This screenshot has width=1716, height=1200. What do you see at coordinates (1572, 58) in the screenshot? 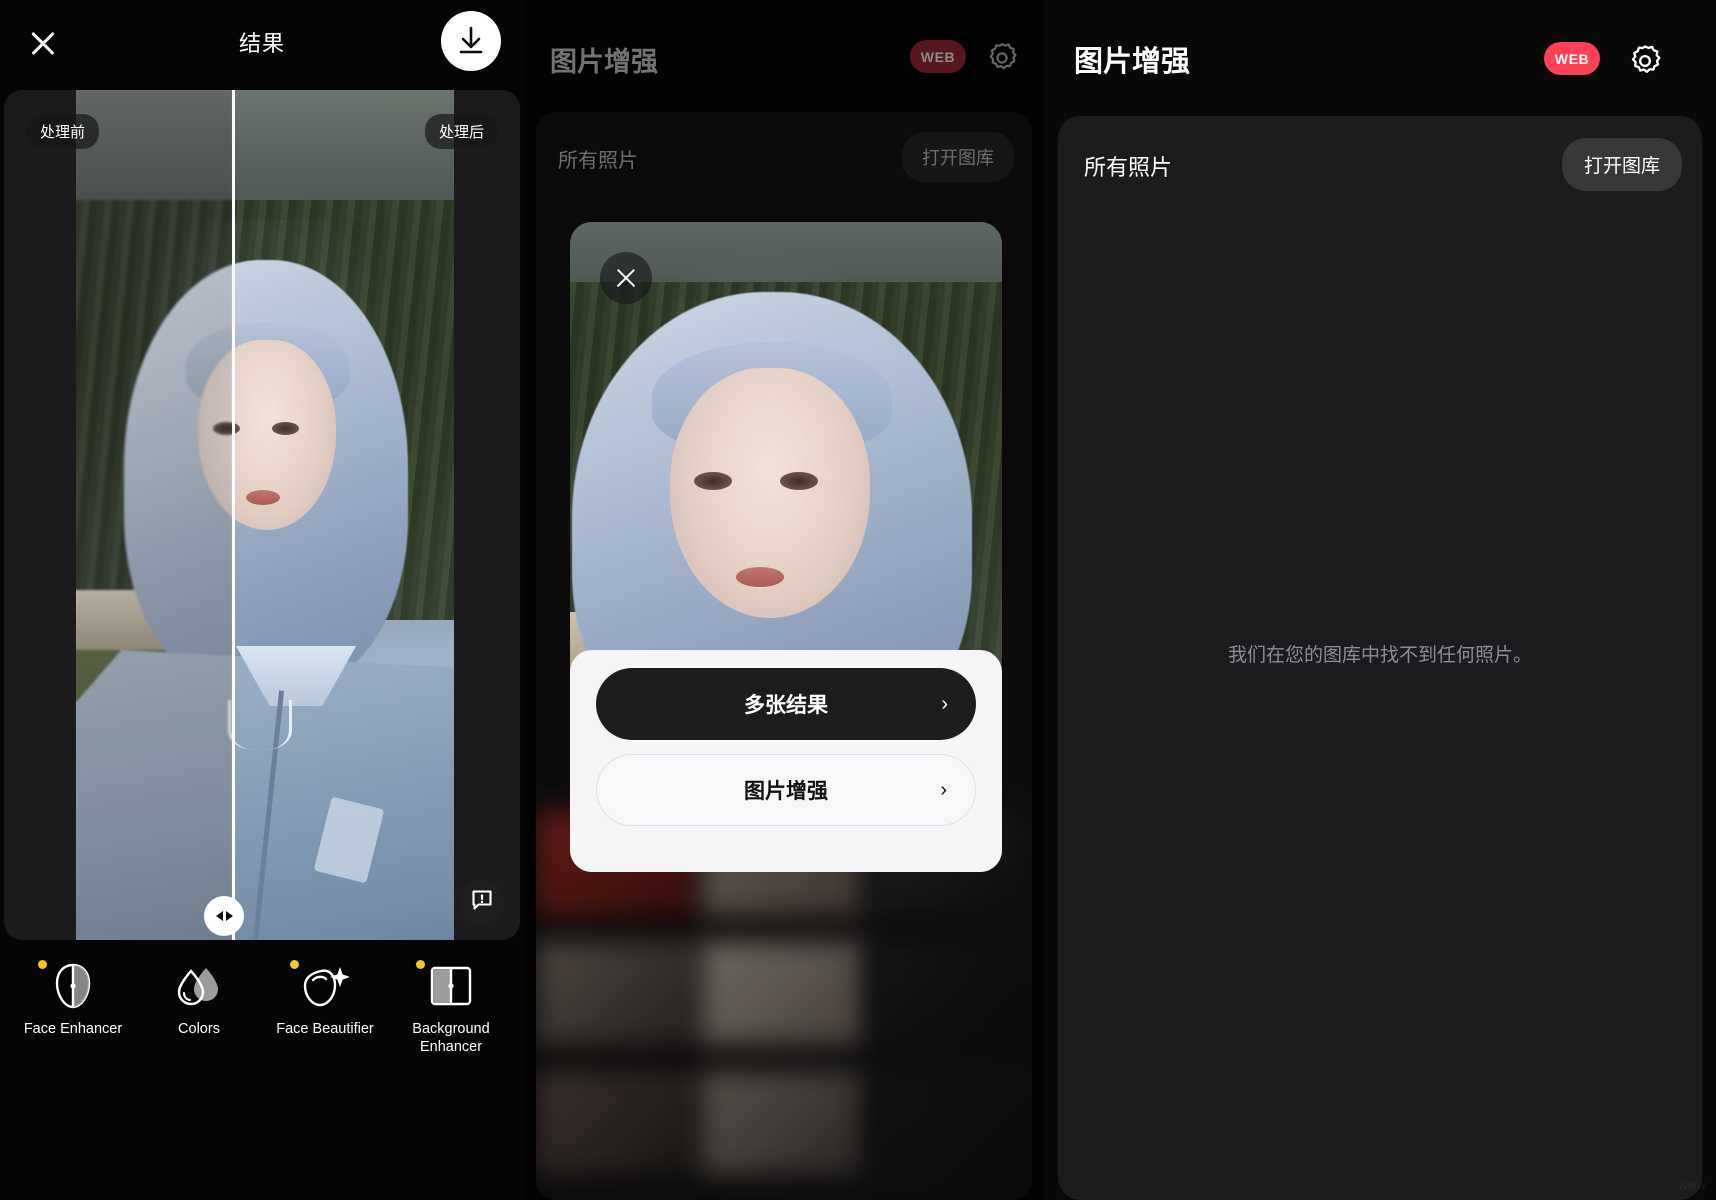
I see `web-badge: WEB` at bounding box center [1572, 58].